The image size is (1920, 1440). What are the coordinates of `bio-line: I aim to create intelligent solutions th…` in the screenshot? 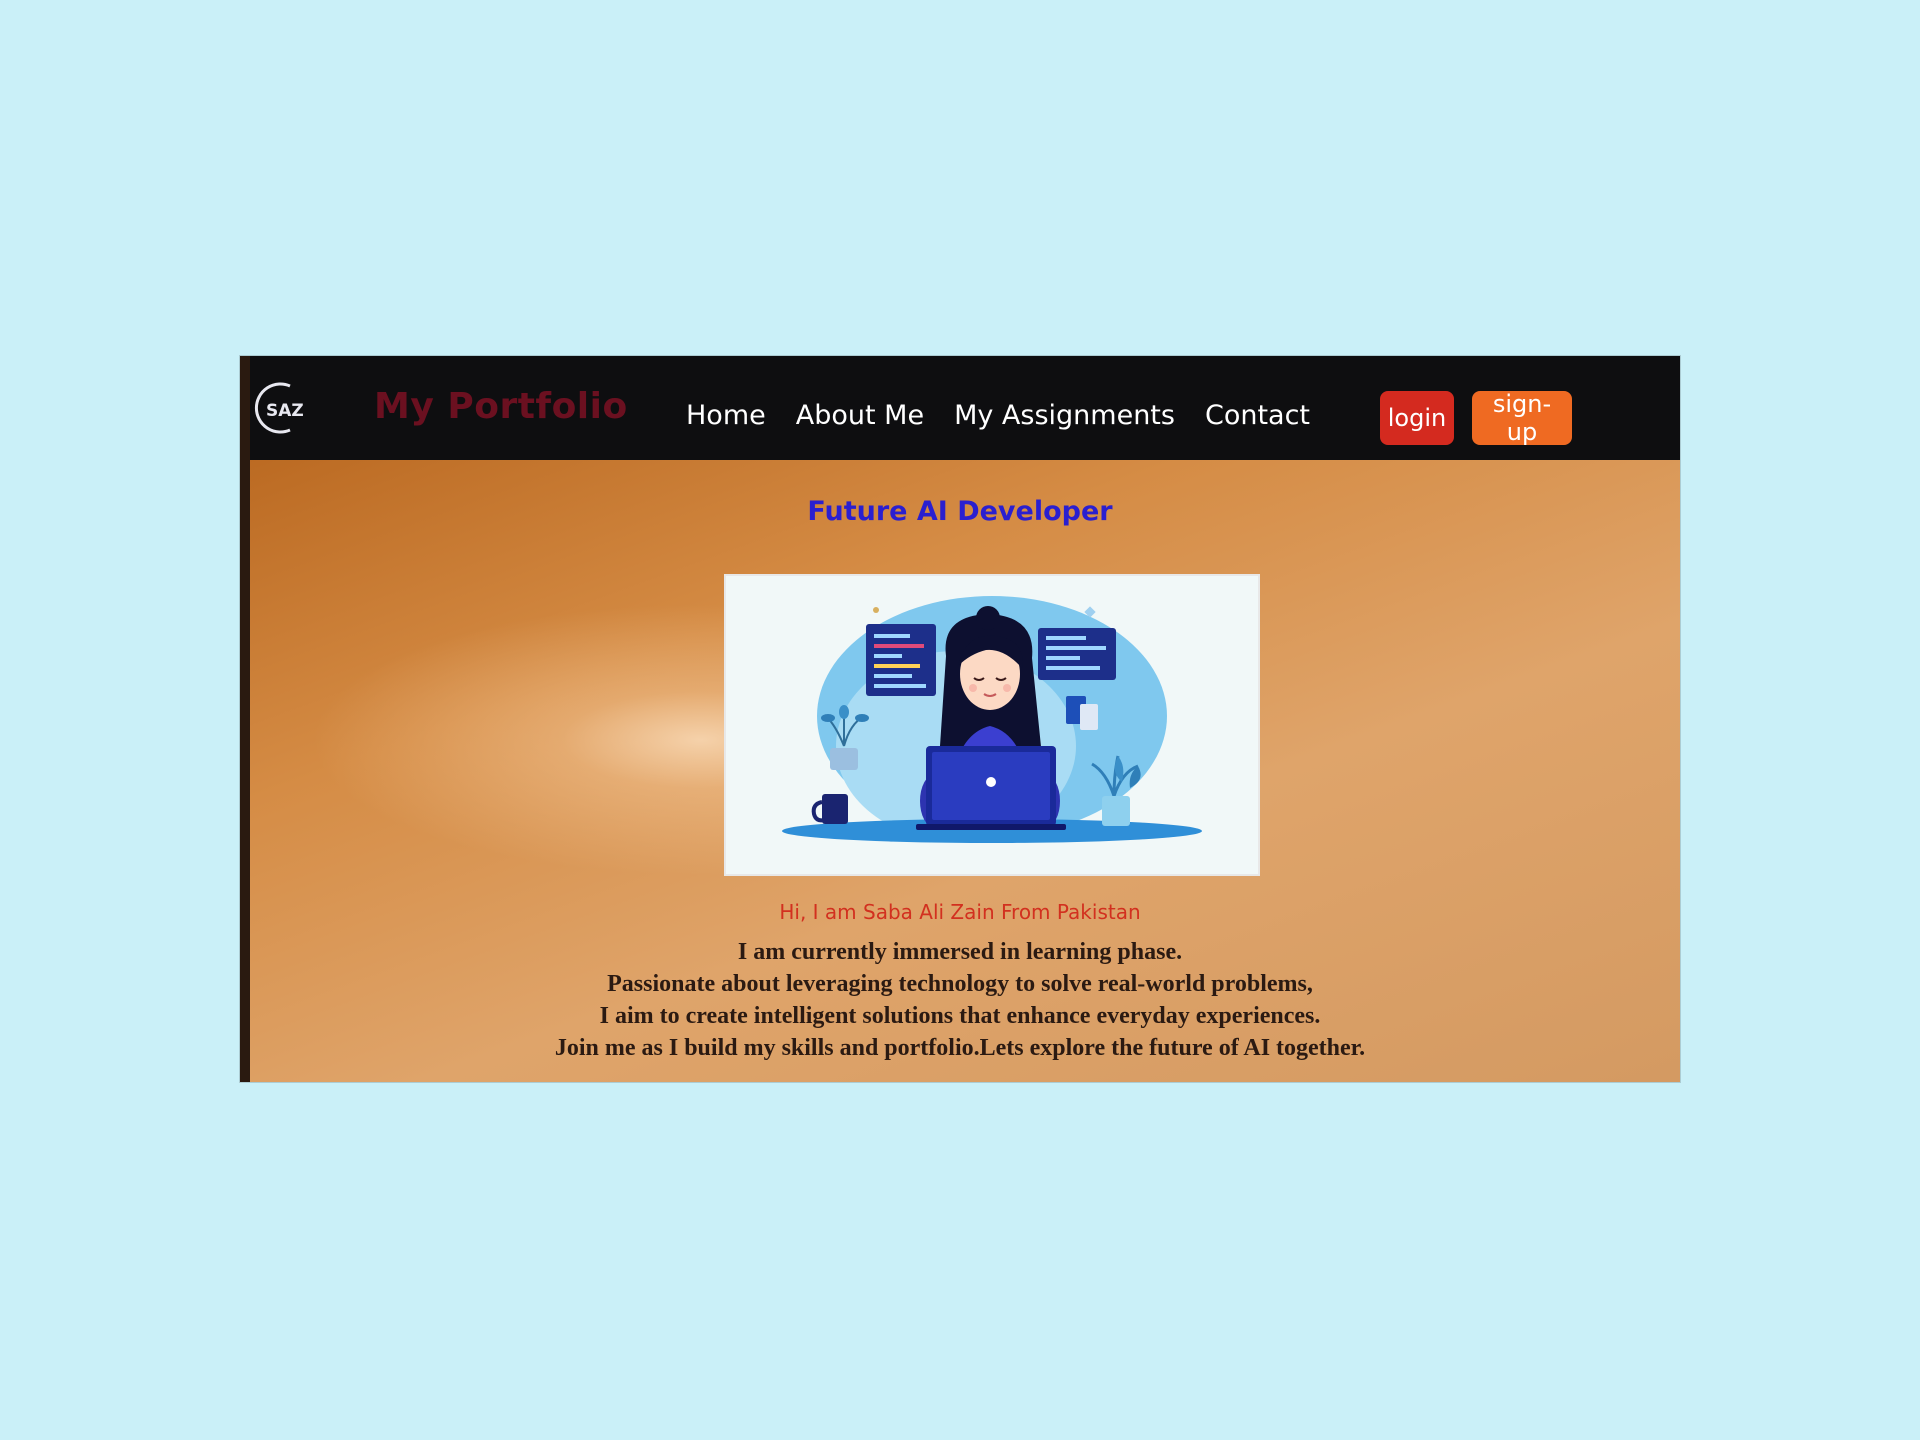 It's located at (960, 1016).